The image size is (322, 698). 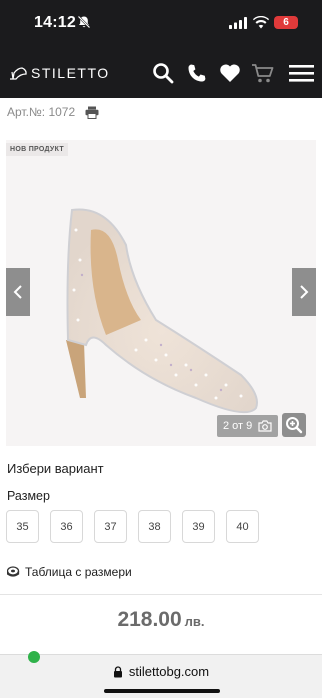 I want to click on print-icon, so click(x=92, y=112).